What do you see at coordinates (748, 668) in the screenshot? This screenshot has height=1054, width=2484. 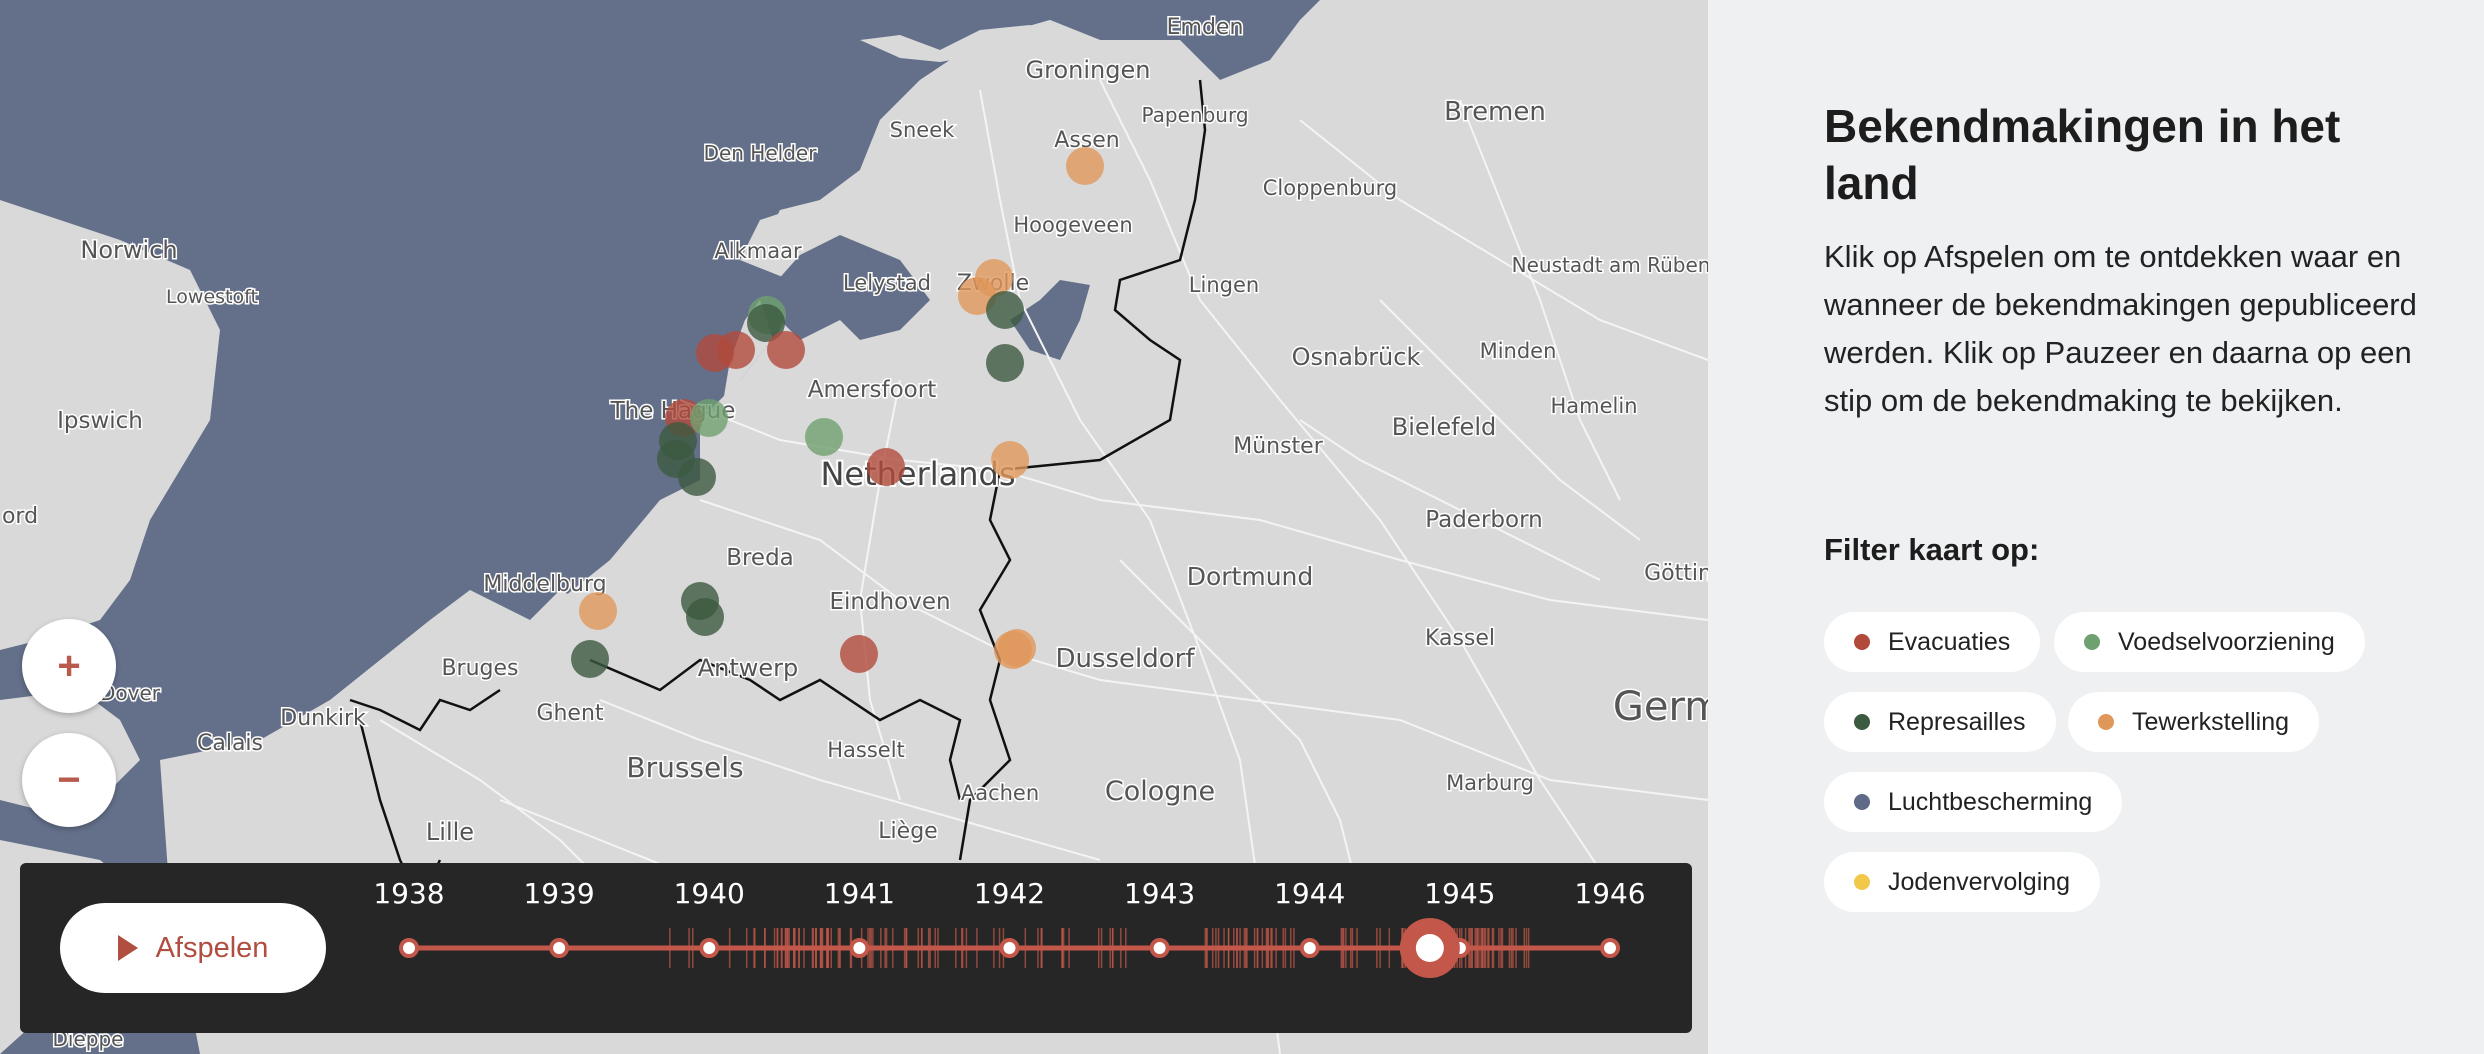 I see `city-label: Antwerp` at bounding box center [748, 668].